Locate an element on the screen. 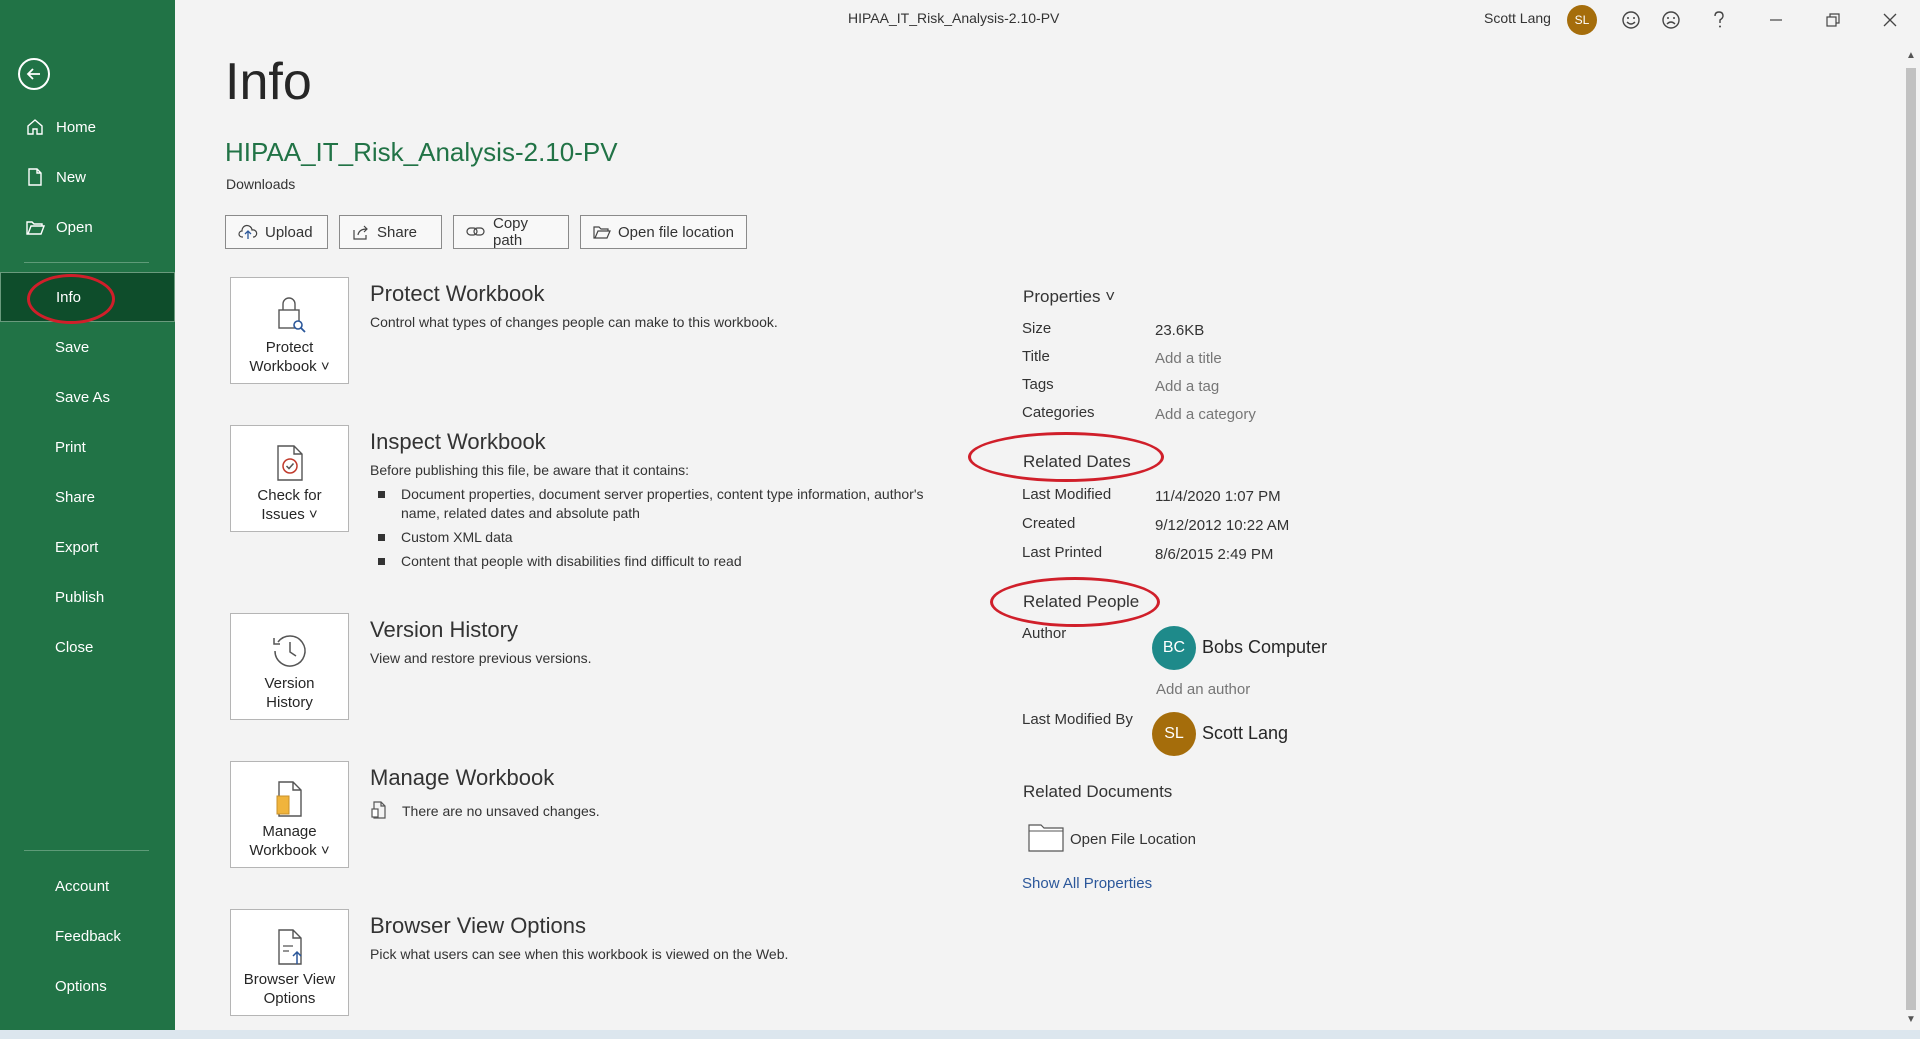 This screenshot has width=1920, height=1039. sidebar-item-close: Close is located at coordinates (87, 647).